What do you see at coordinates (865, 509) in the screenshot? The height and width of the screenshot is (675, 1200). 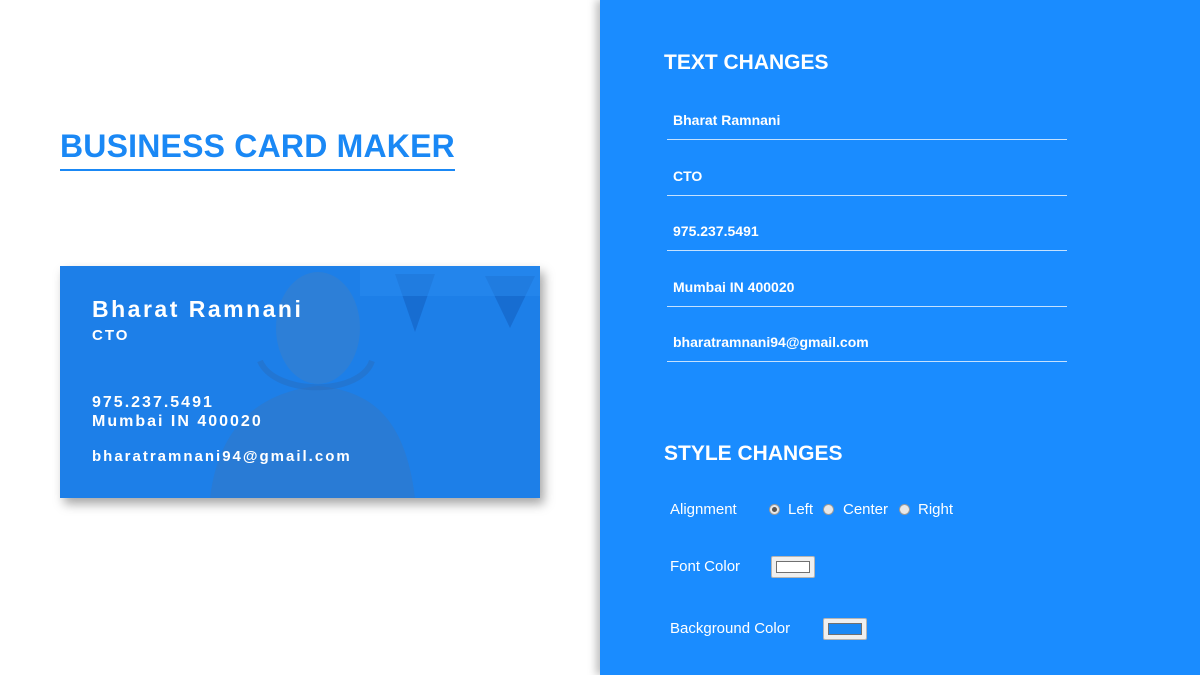 I see `align-center-label: Center` at bounding box center [865, 509].